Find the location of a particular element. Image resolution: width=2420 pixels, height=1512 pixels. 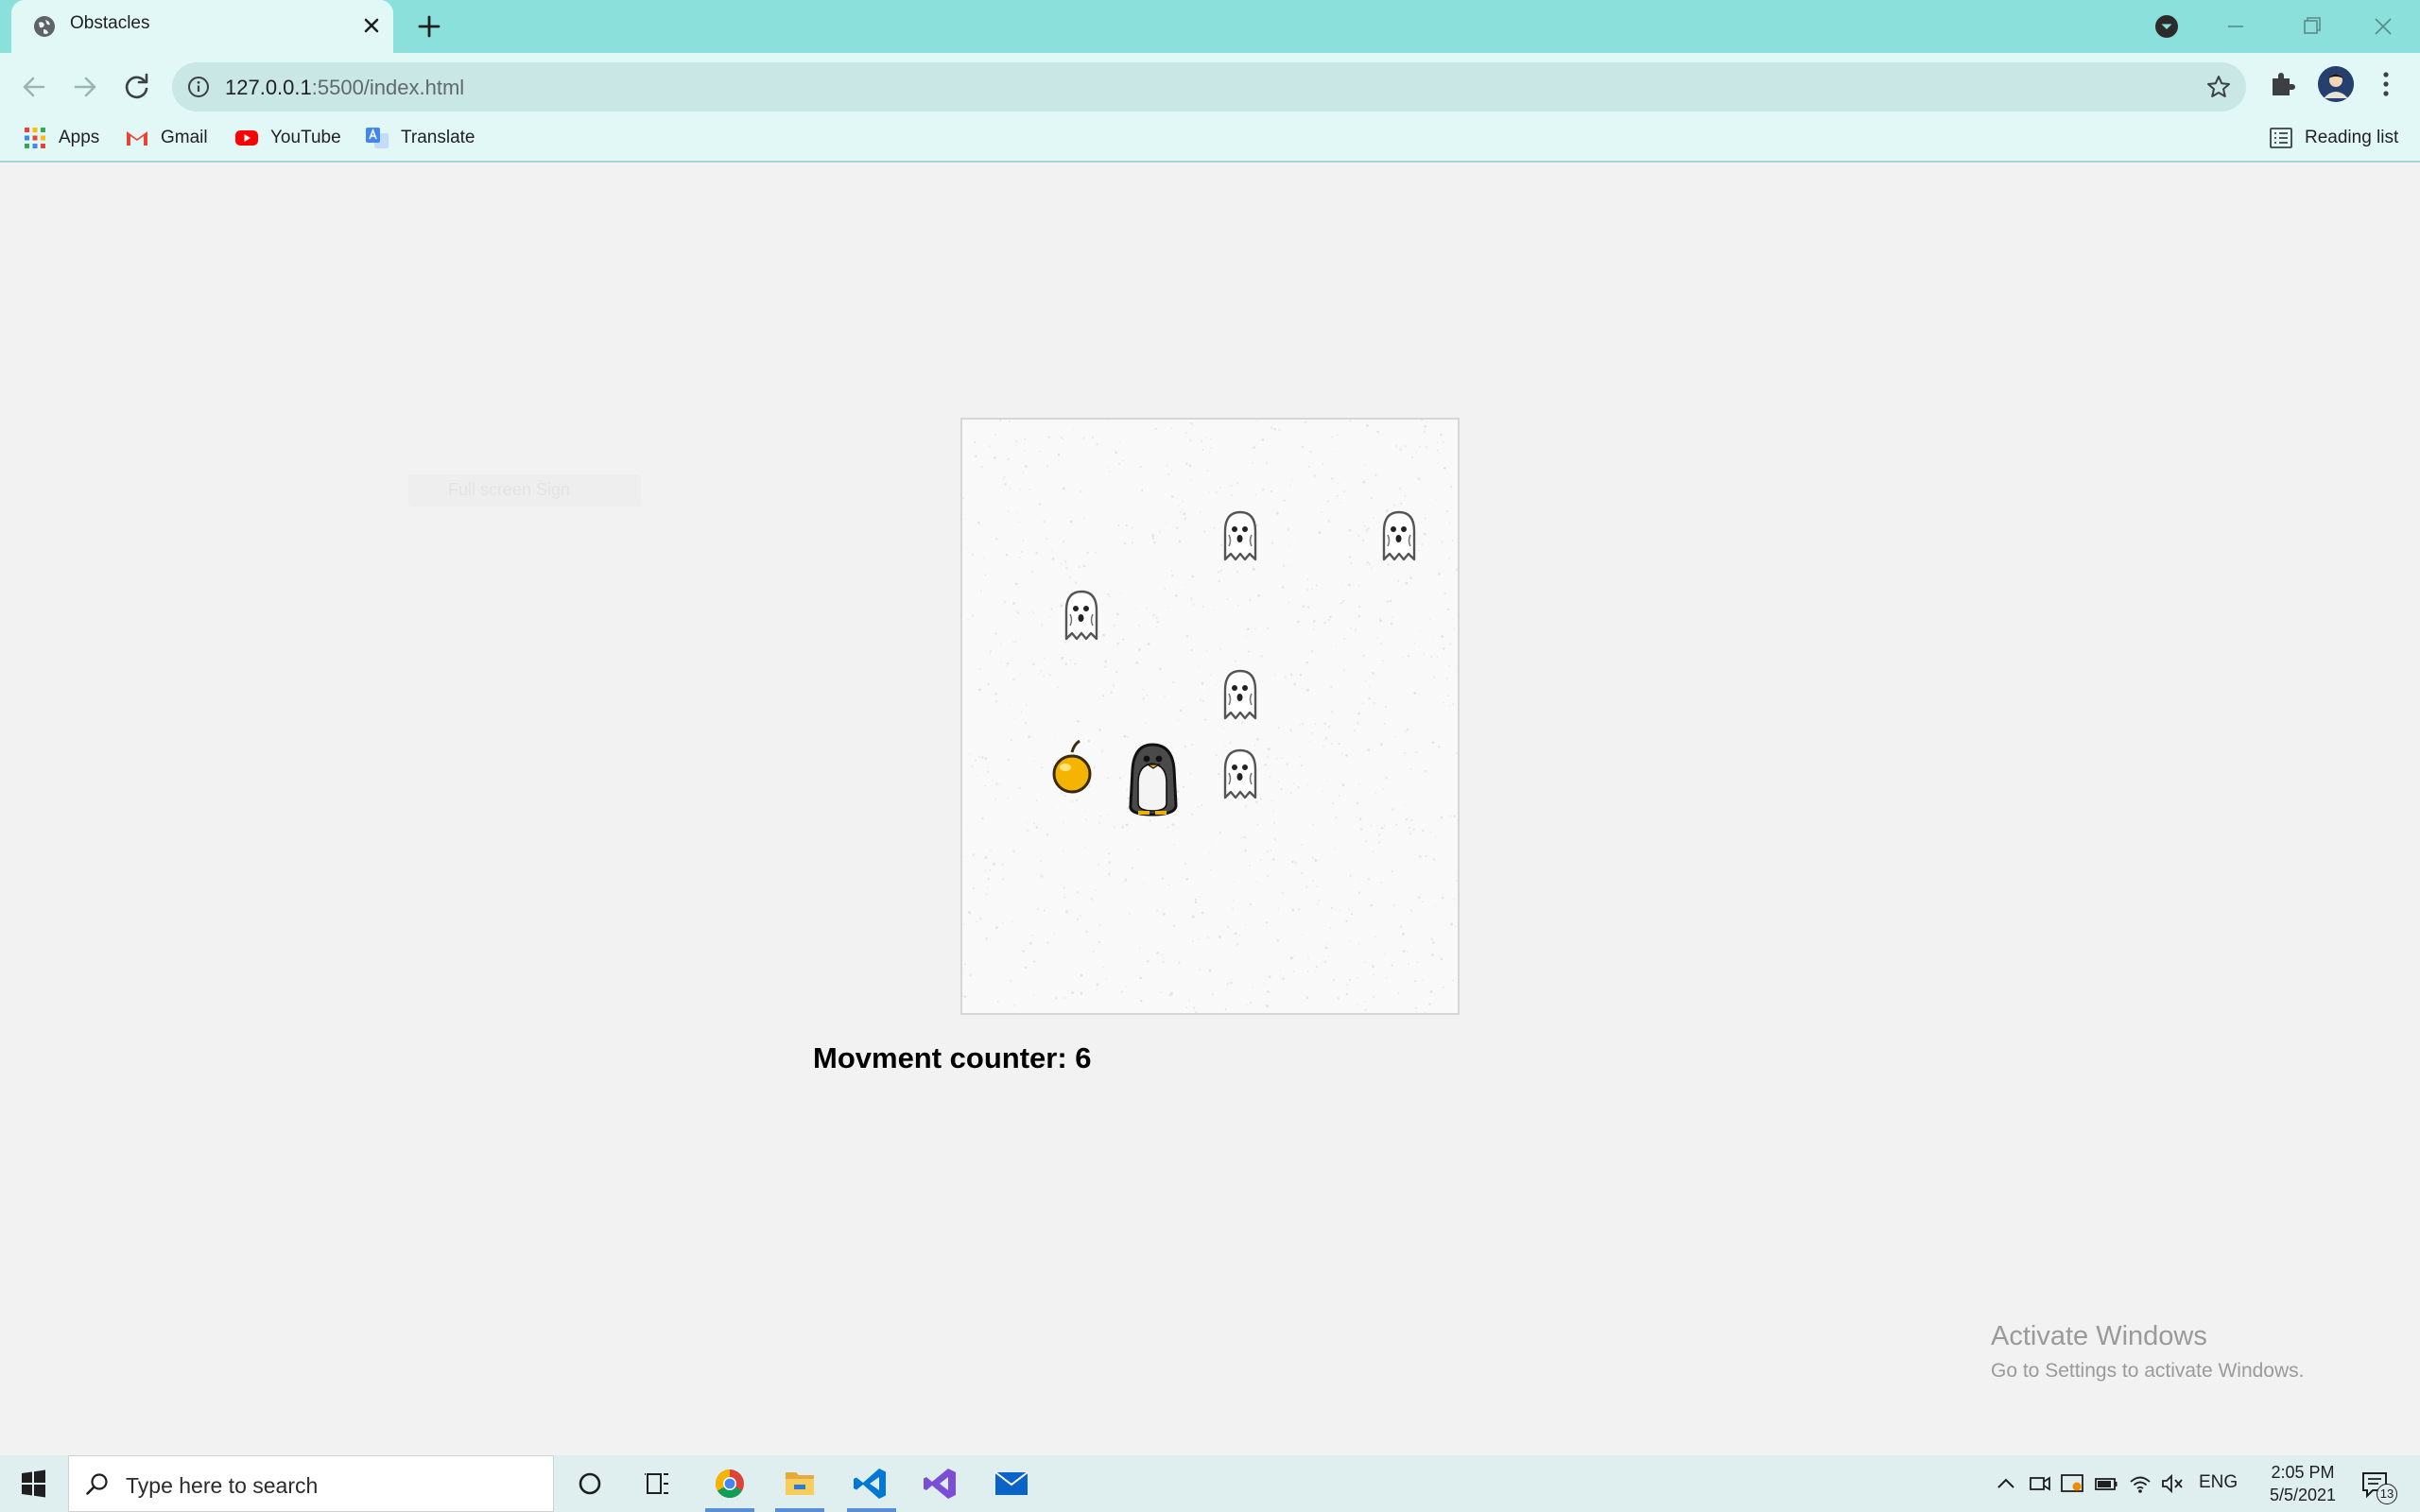

faded-hint-button: Full screen Sign is located at coordinates (525, 490).